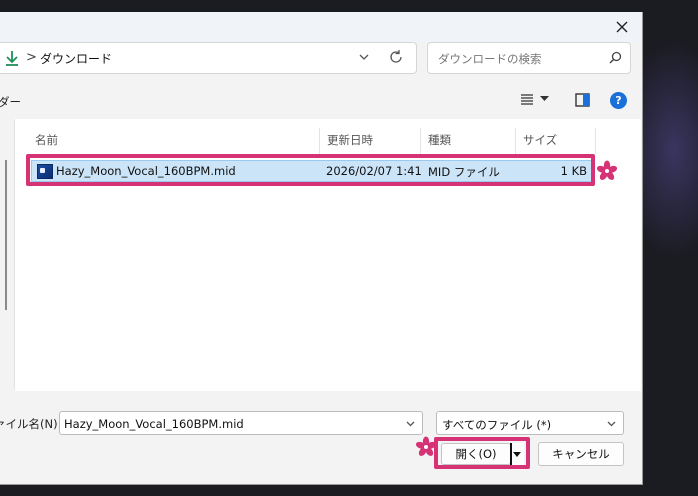 Image resolution: width=698 pixels, height=496 pixels. Describe the element at coordinates (310, 170) in the screenshot. I see `selection-highlight-annotation` at that location.